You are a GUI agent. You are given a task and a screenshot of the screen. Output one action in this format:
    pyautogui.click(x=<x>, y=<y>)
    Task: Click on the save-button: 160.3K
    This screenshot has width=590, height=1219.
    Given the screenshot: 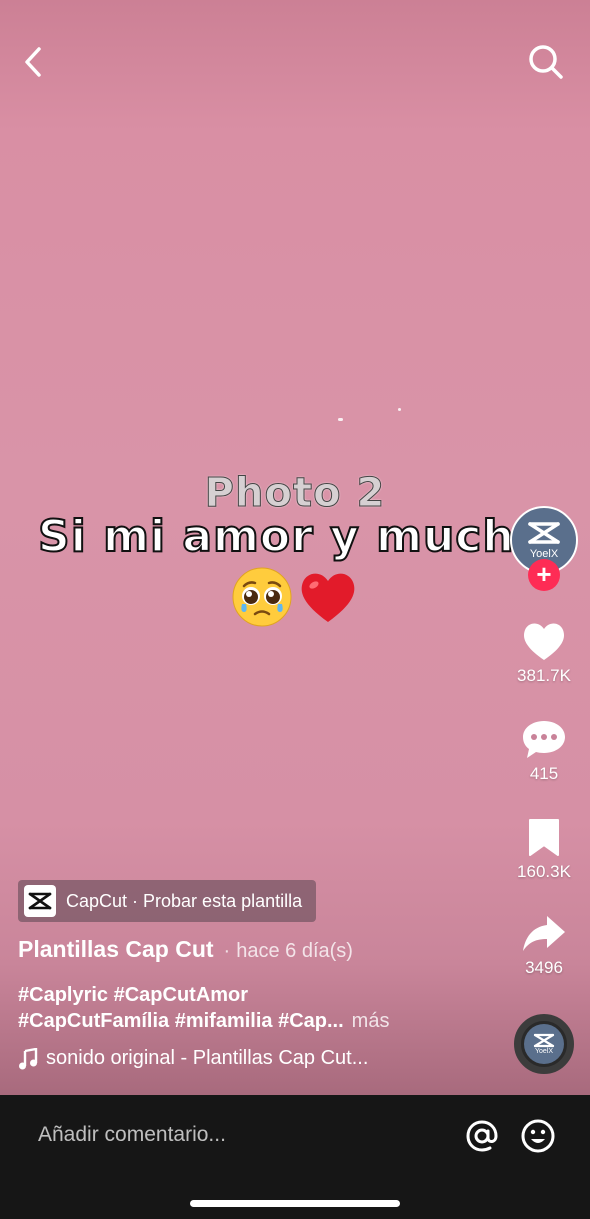 What is the action you would take?
    pyautogui.click(x=544, y=849)
    